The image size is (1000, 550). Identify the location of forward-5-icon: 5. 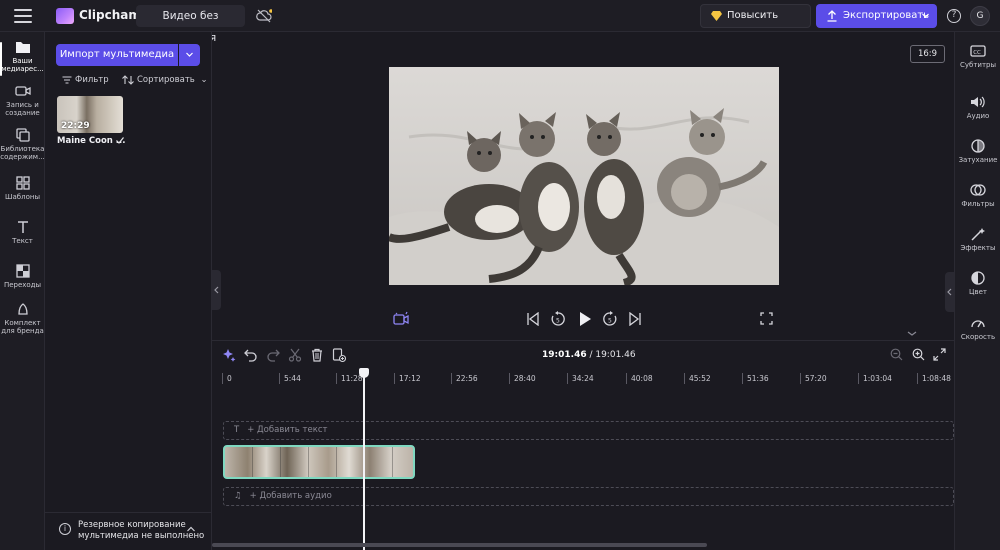
(610, 319).